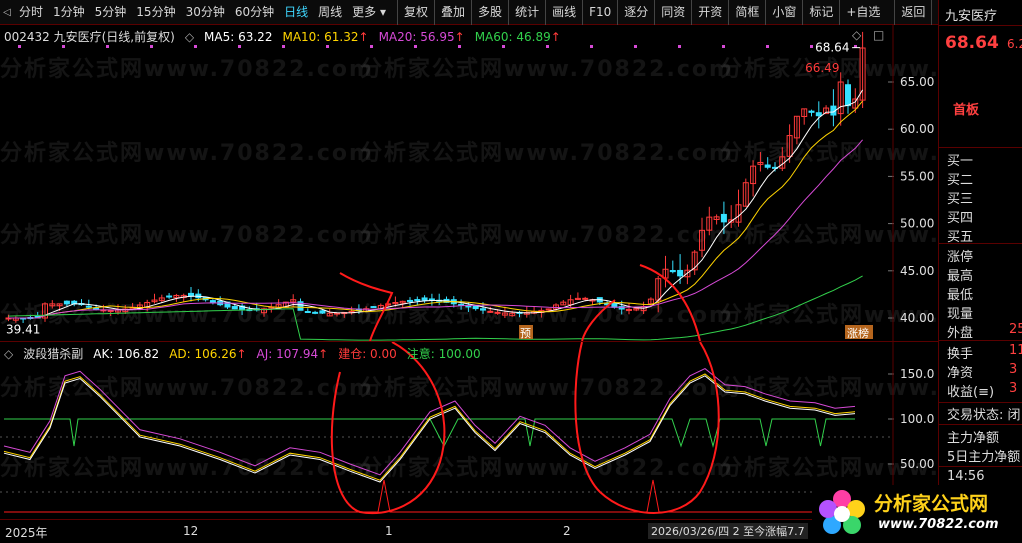  What do you see at coordinates (189, 37) in the screenshot?
I see `dropdown-icon: ◇` at bounding box center [189, 37].